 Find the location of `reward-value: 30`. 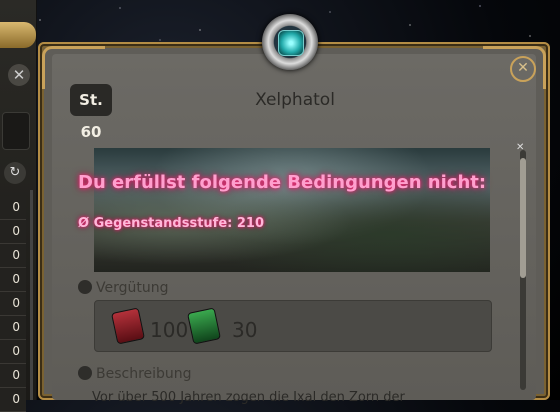

reward-value: 30 is located at coordinates (245, 330).